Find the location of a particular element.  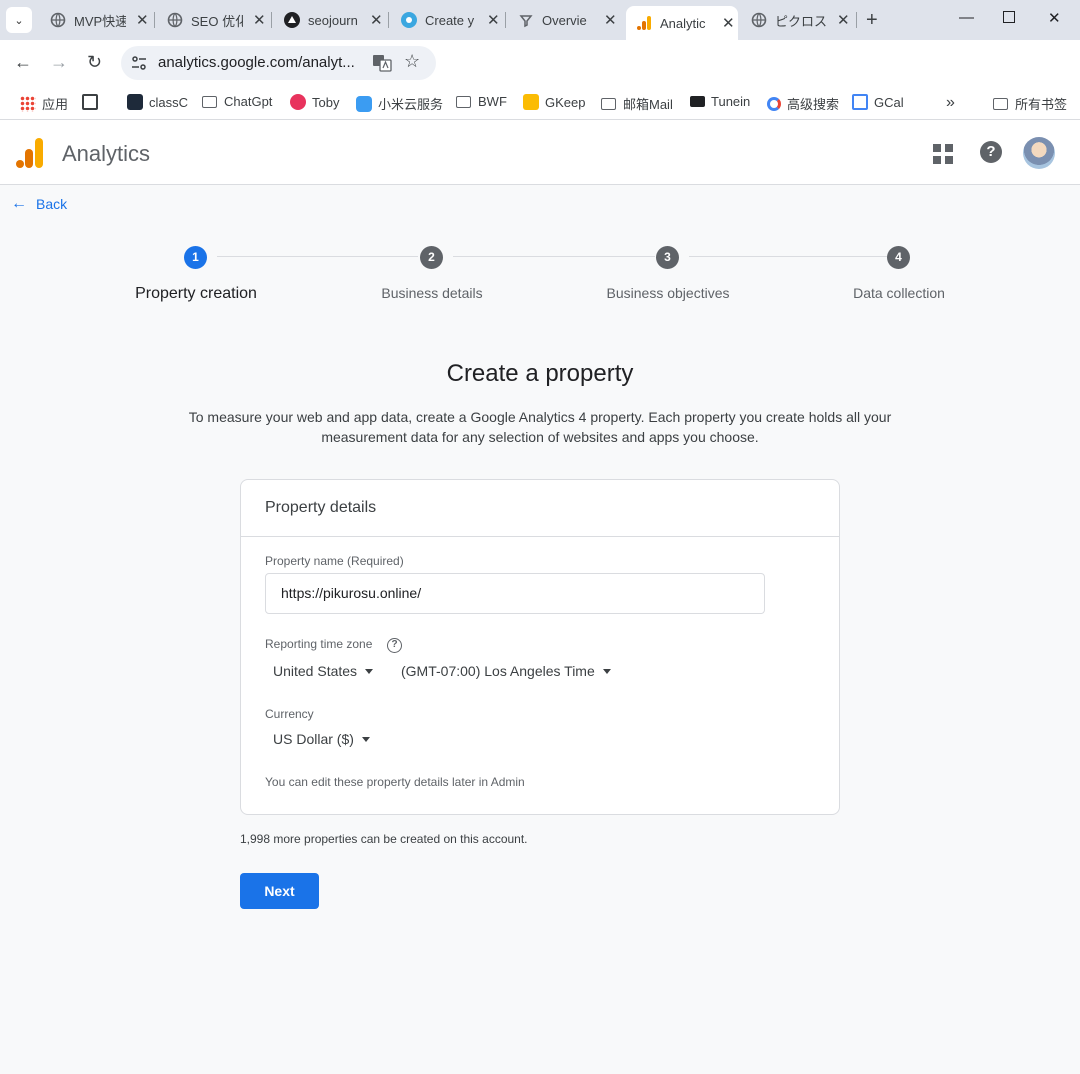

bookmark-label: Tunein is located at coordinates (731, 101).